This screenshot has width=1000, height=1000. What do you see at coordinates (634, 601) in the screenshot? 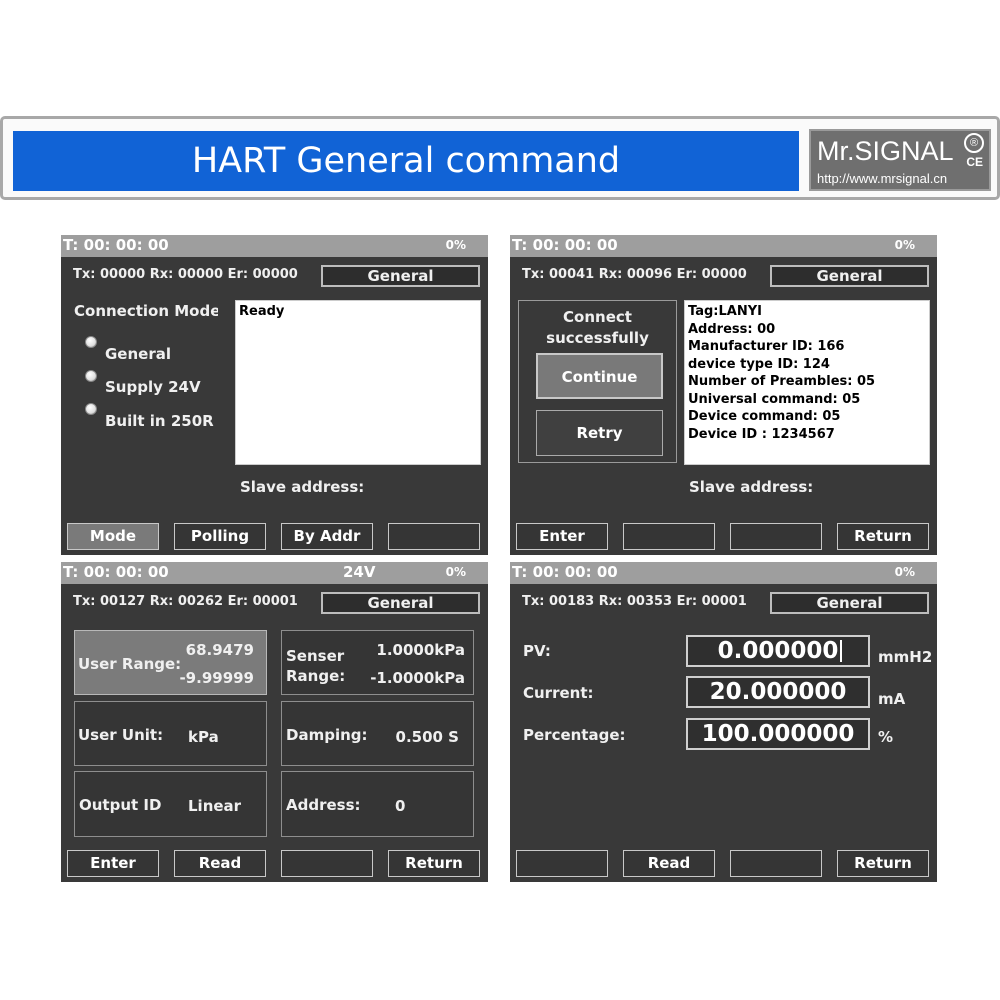
I see `tx-rx-counts: Tx: 00183 Rx: 00353 Er: 00001` at bounding box center [634, 601].